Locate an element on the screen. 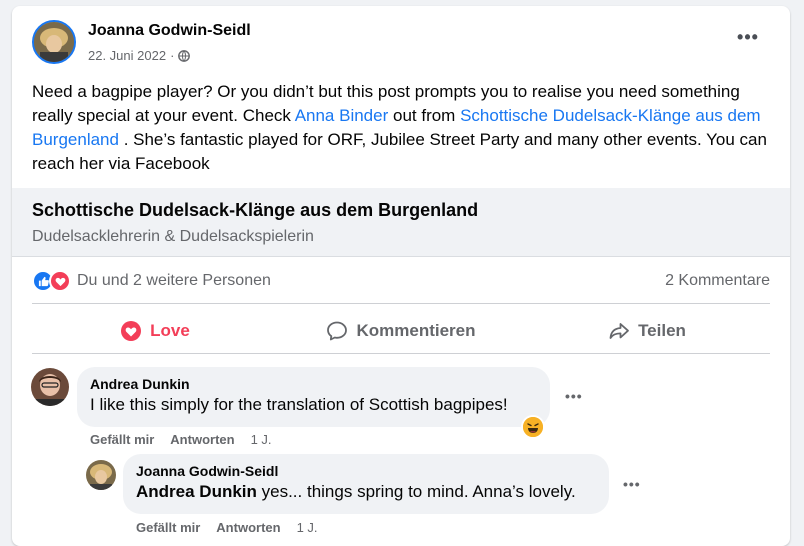  reply-mention: Andrea Dunkin is located at coordinates (196, 491).